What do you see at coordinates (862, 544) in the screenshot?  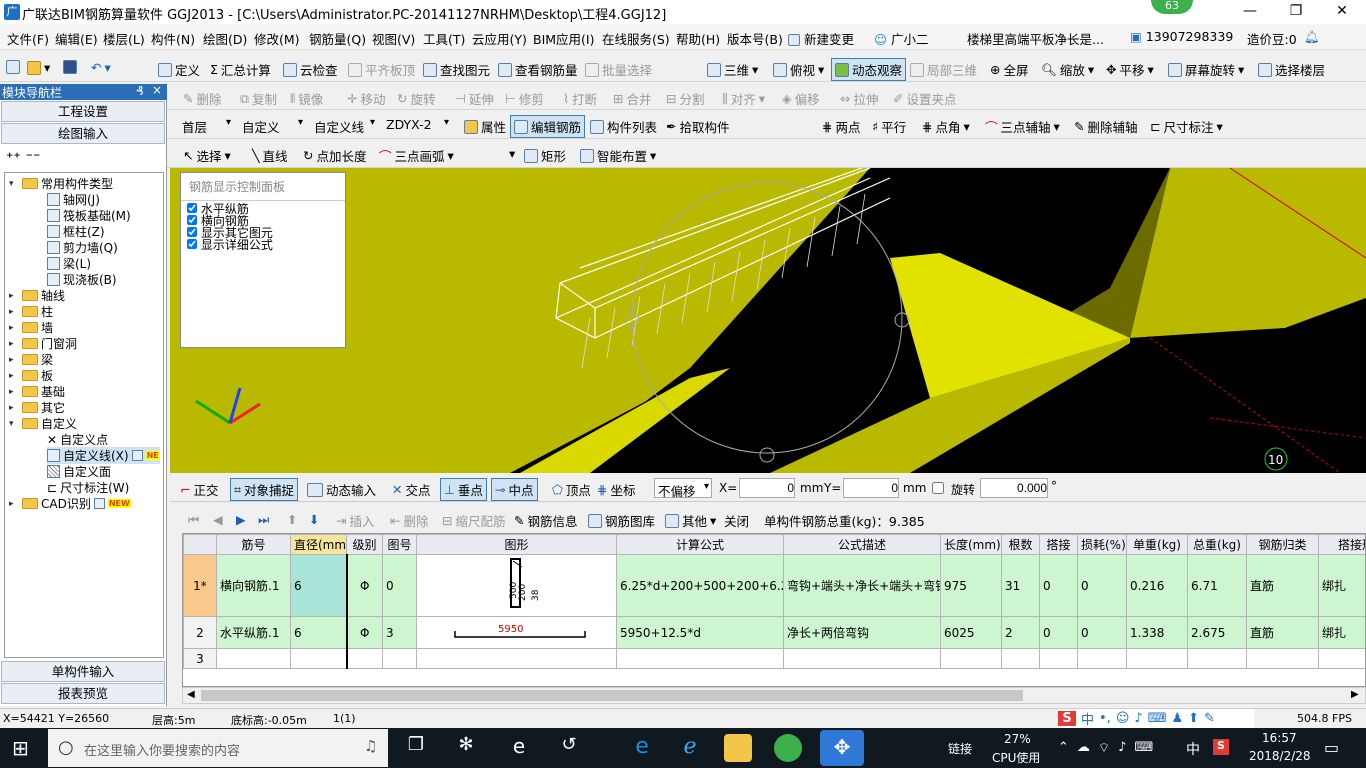 I see `col-header: 公式描述` at bounding box center [862, 544].